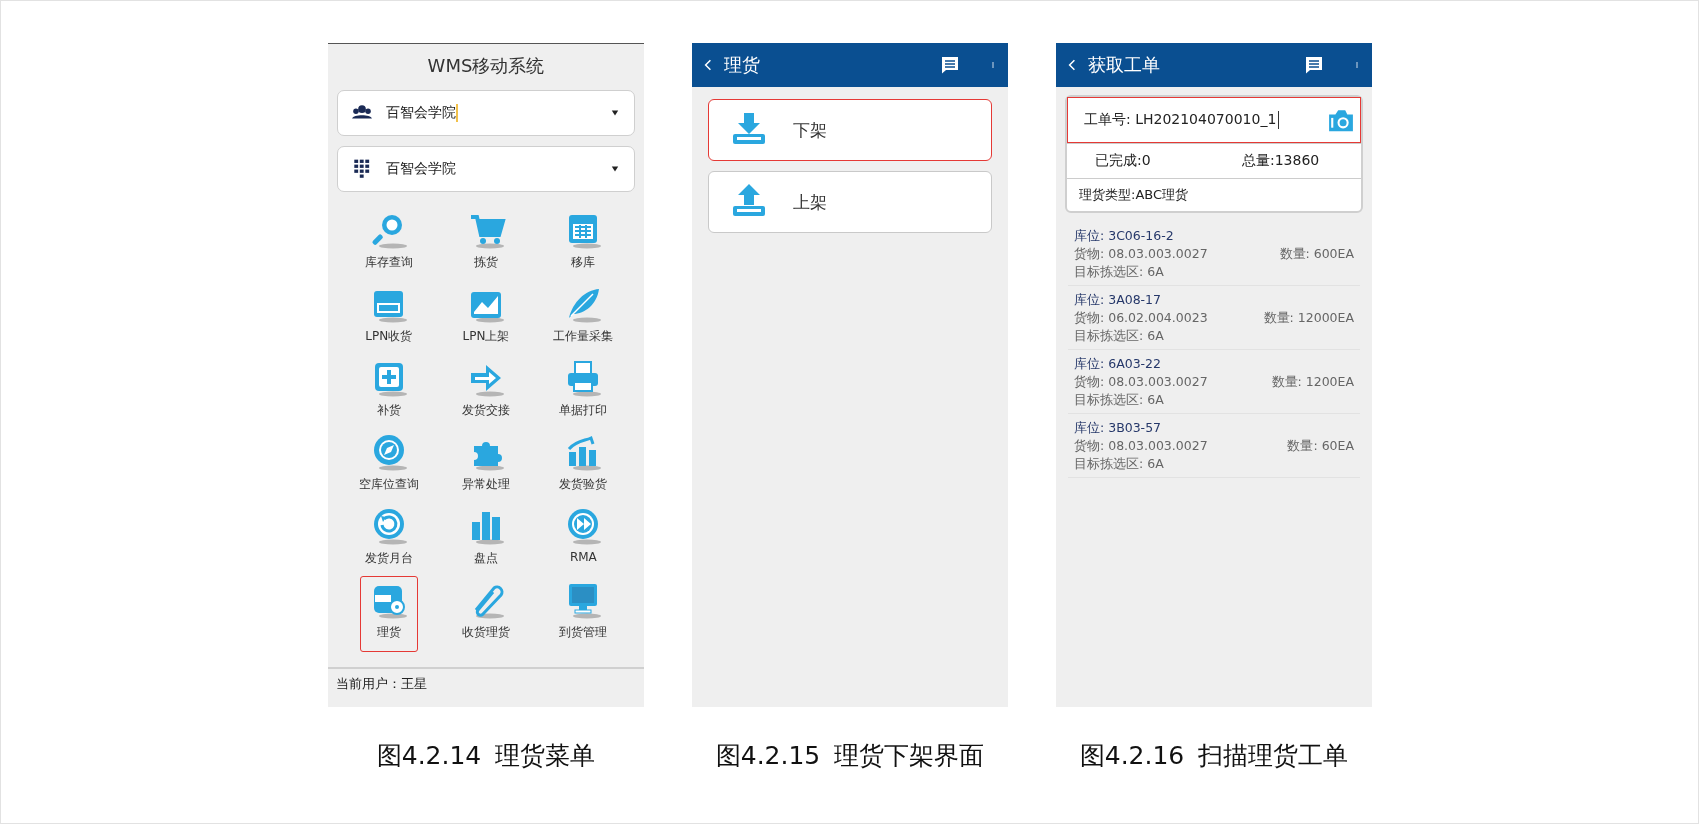  Describe the element at coordinates (1132, 756) in the screenshot. I see `figure-number: 图4.2.16` at that location.